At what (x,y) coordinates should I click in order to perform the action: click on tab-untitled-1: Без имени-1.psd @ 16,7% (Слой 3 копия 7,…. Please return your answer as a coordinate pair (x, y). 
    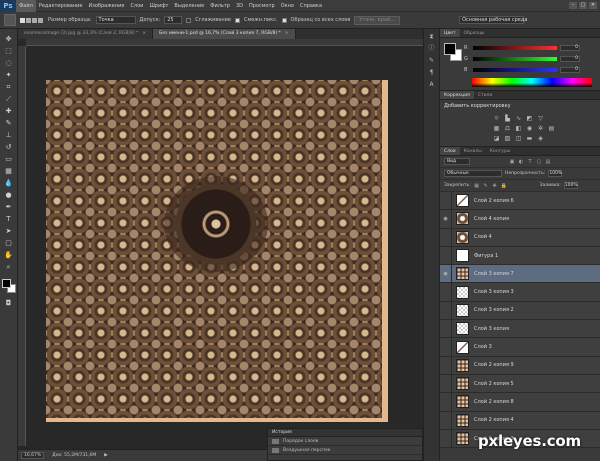
    Looking at the image, I should click on (224, 34).